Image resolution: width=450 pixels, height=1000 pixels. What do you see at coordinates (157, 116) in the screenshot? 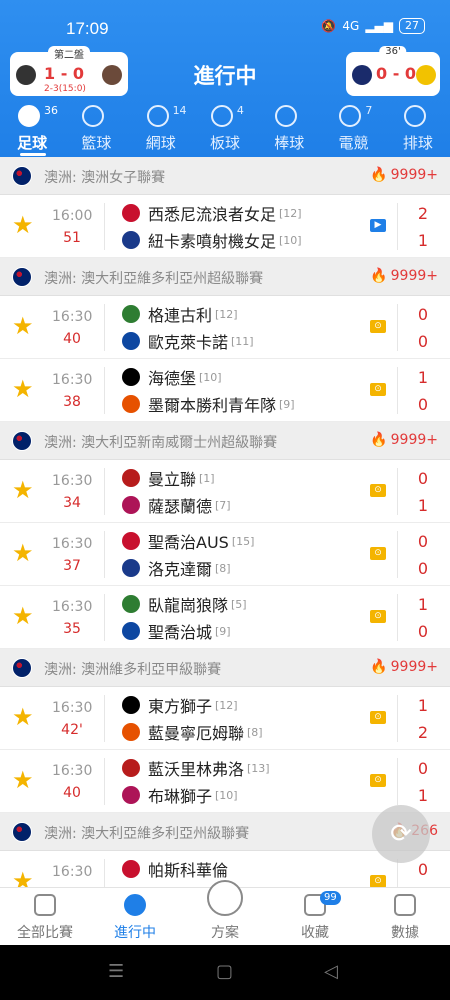
I see `tennis-icon` at bounding box center [157, 116].